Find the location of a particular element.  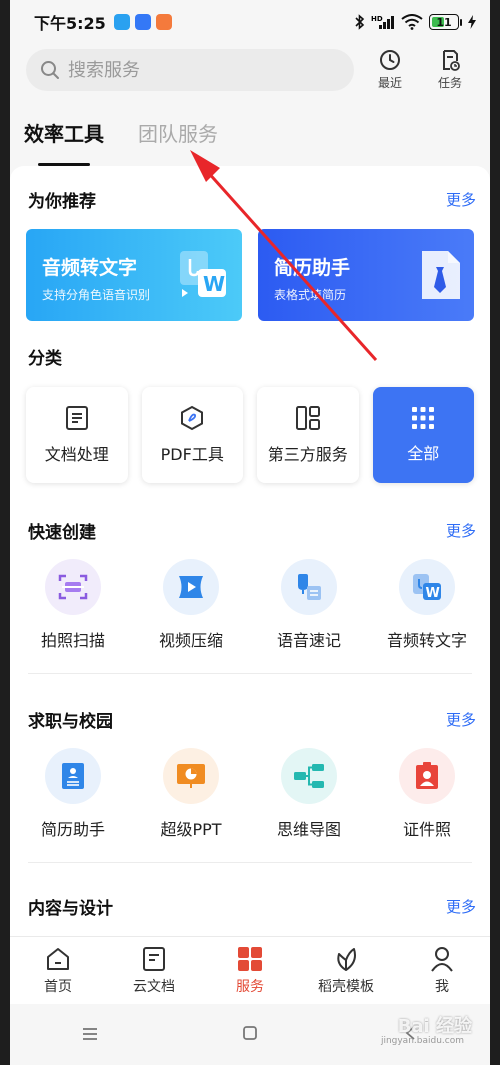

baidu-watermark: Bai 经验 is located at coordinates (434, 1026).